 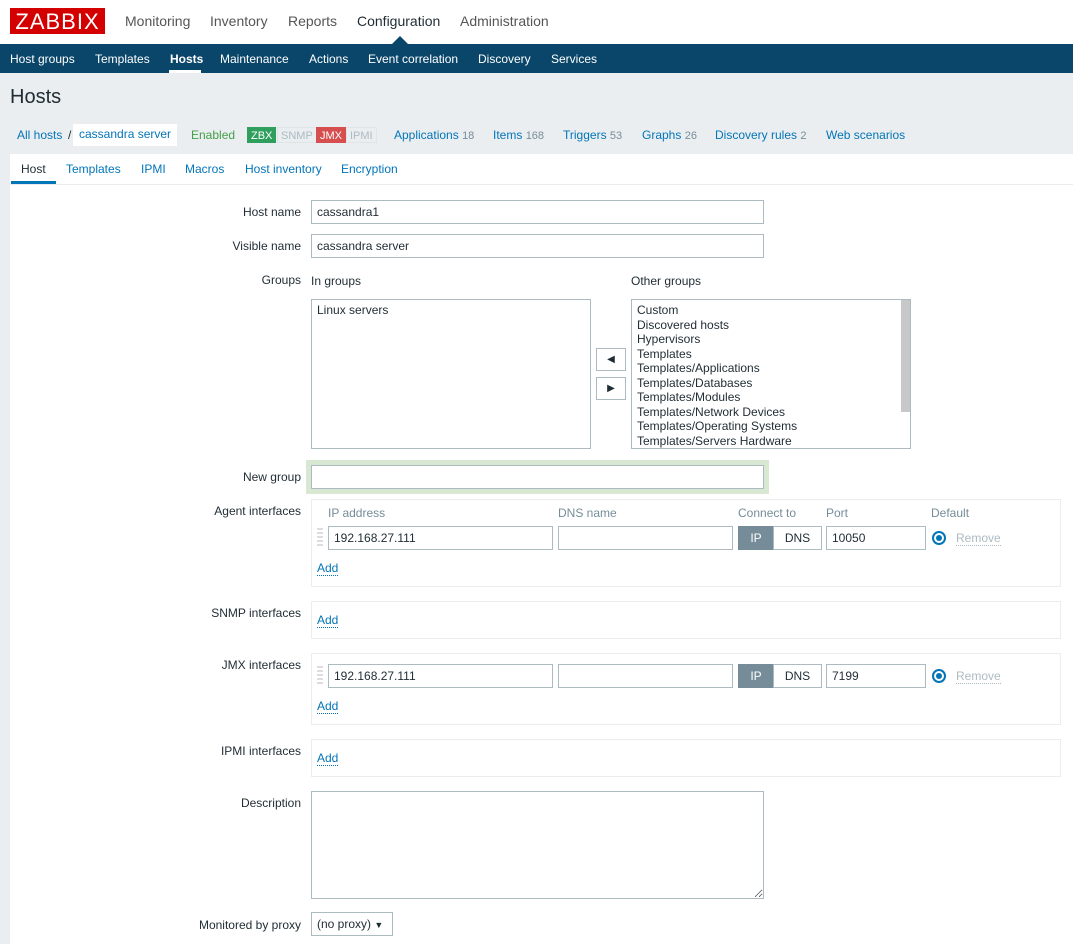 I want to click on group-option: Discovered hosts, so click(x=771, y=325).